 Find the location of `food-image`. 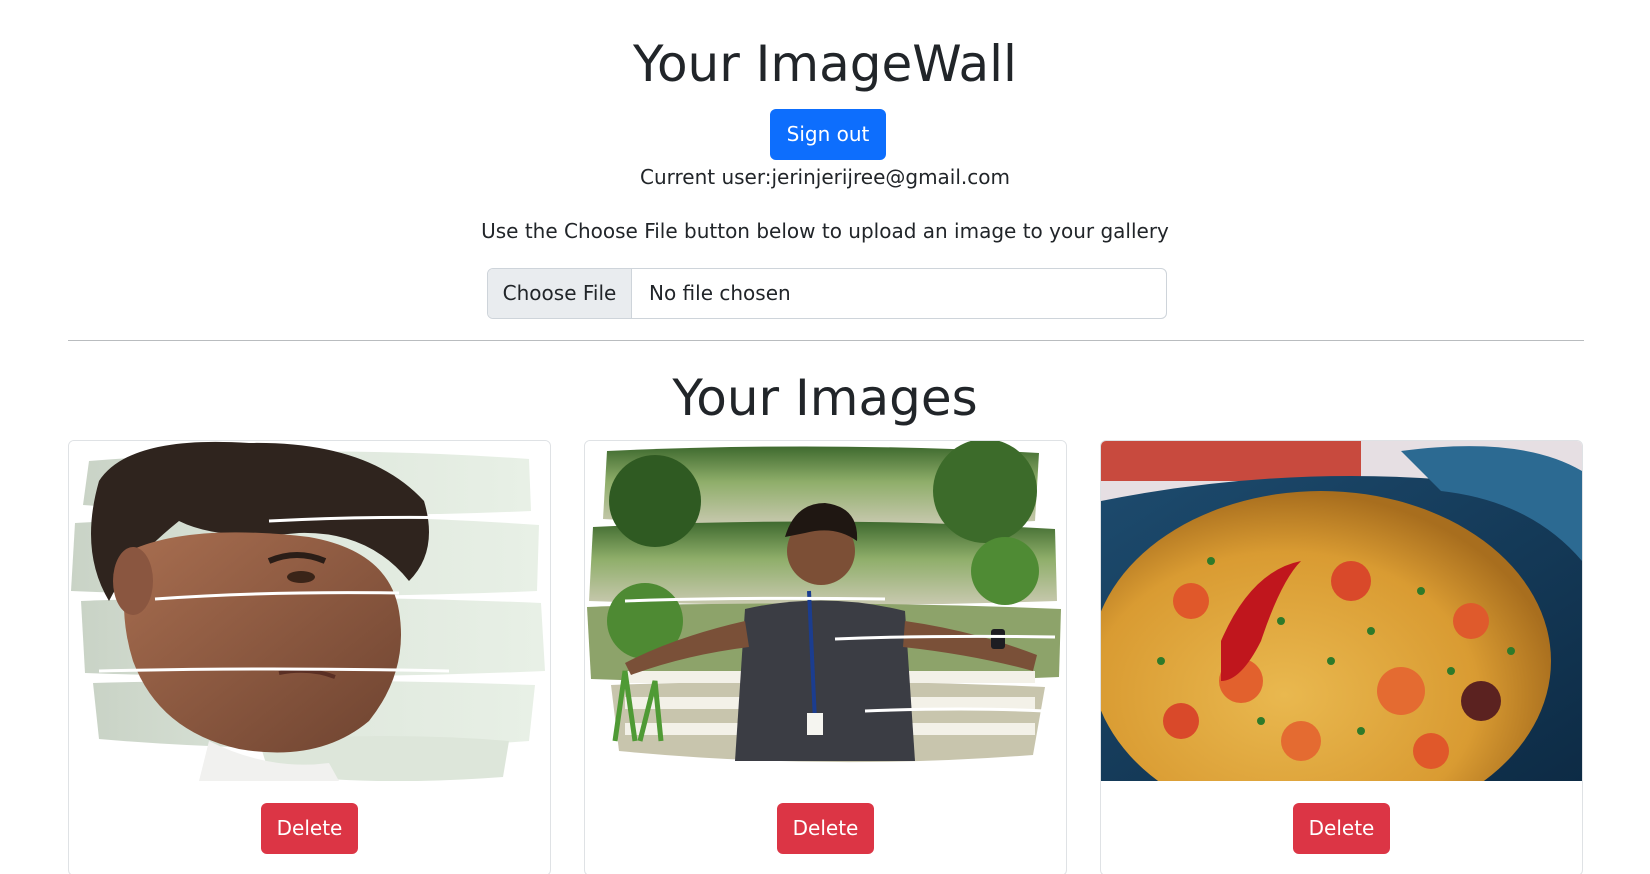

food-image is located at coordinates (1341, 611).